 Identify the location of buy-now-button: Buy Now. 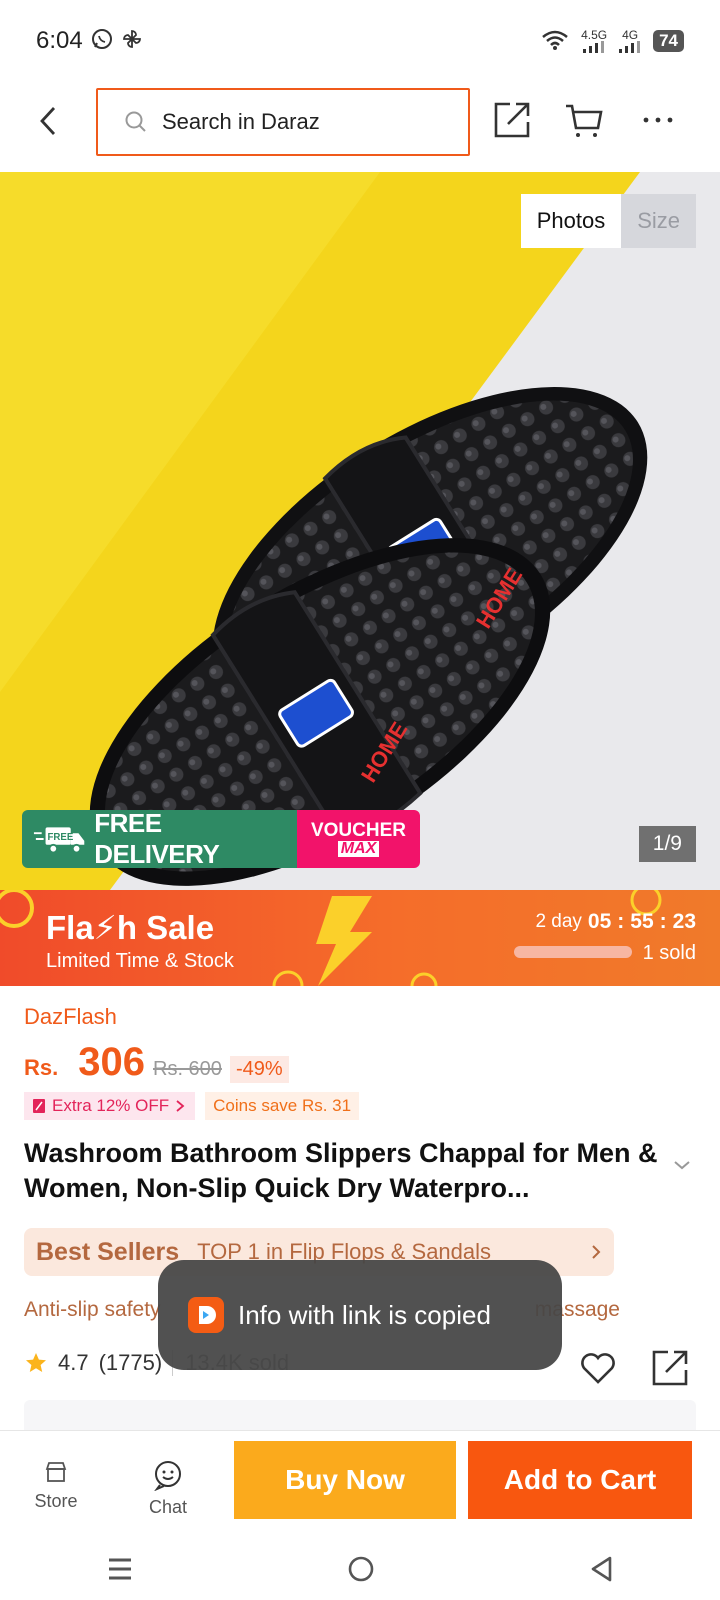
(345, 1480).